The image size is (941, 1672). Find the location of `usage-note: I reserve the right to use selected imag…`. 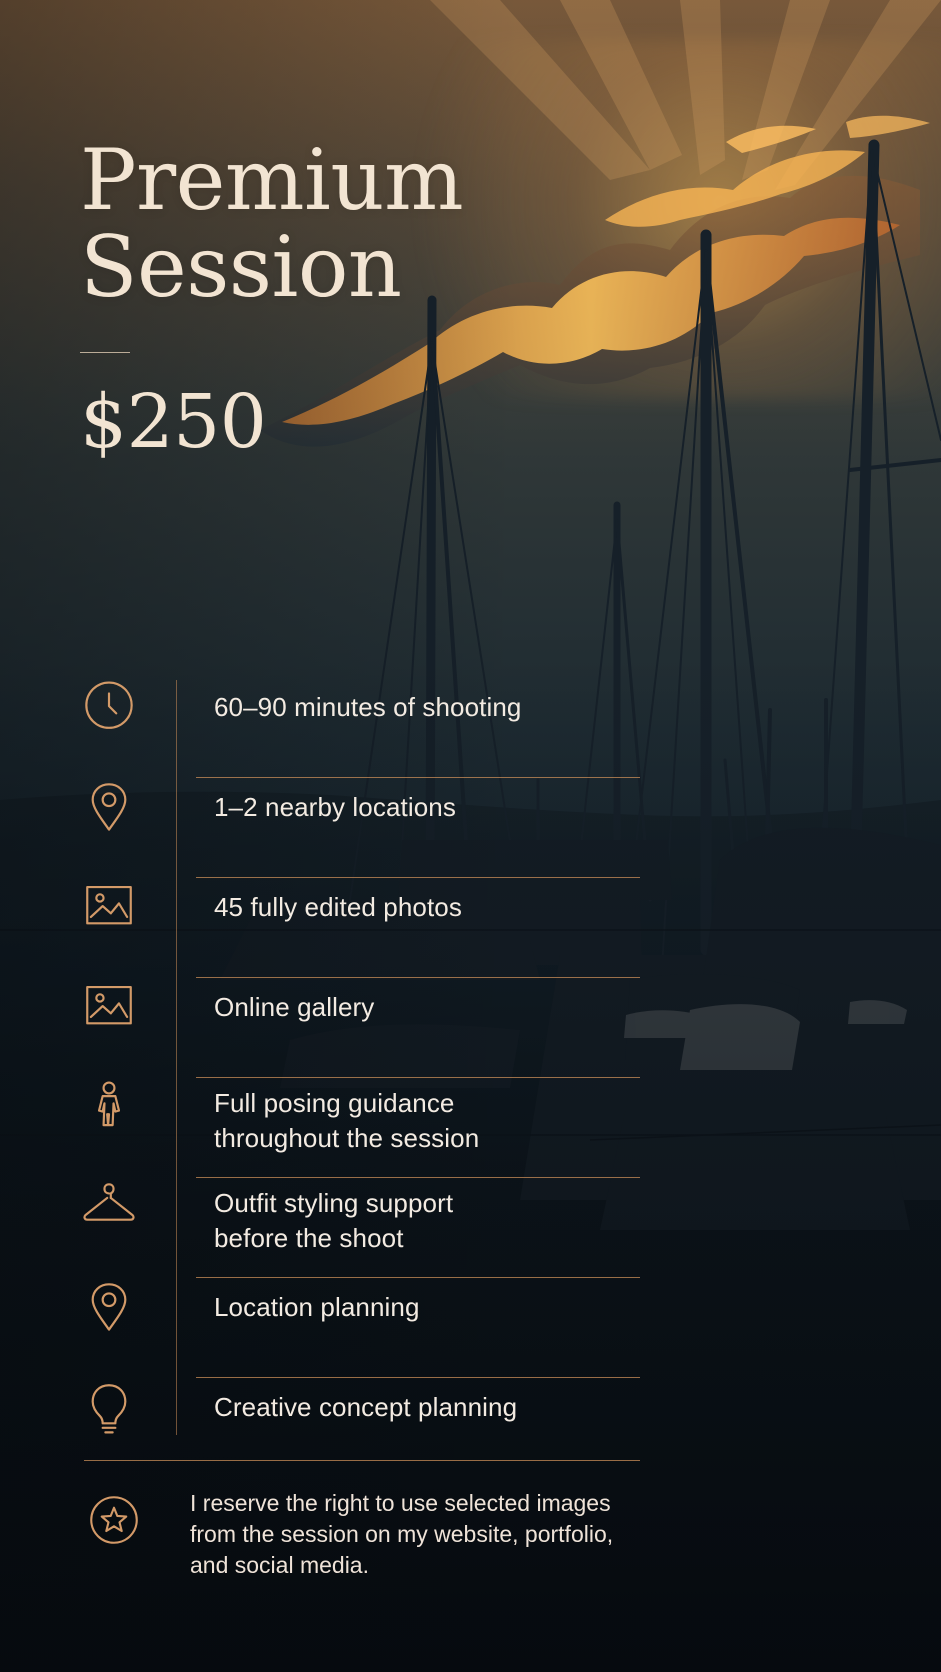

usage-note: I reserve the right to use selected imag… is located at coordinates (360, 1543).